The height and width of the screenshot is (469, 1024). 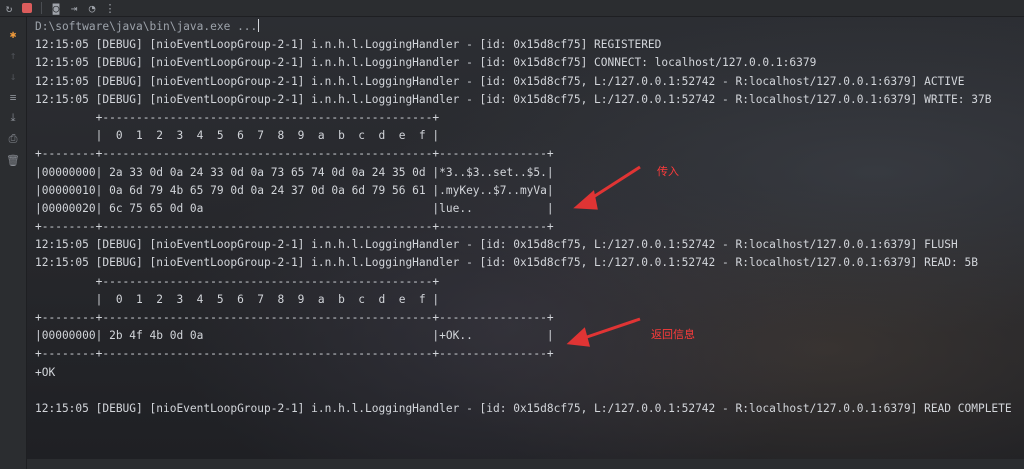 What do you see at coordinates (13, 160) in the screenshot?
I see `trash-icon: 🗑` at bounding box center [13, 160].